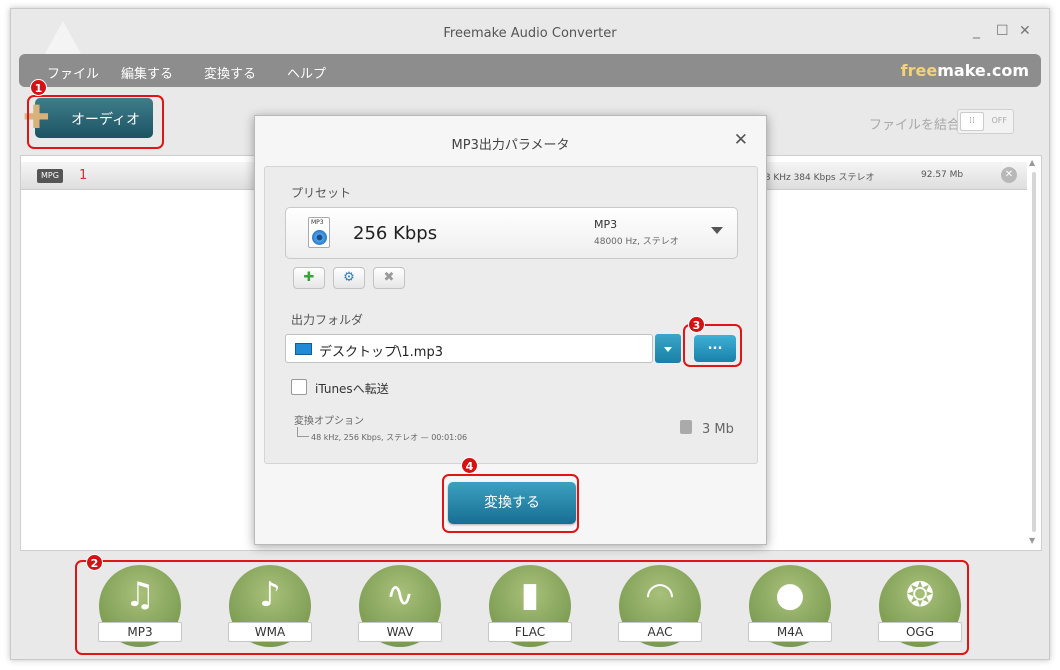 The height and width of the screenshot is (670, 1060). Describe the element at coordinates (741, 140) in the screenshot. I see `dialog-close-icon: ✕` at that location.